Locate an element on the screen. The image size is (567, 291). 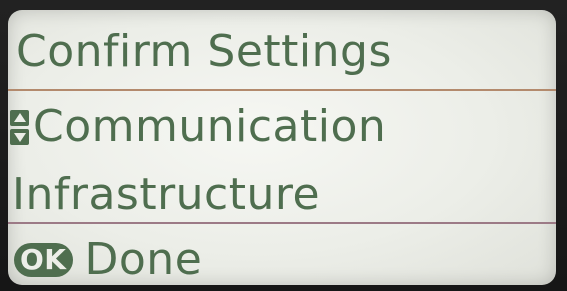
setting-label: Communication is located at coordinates (210, 126).